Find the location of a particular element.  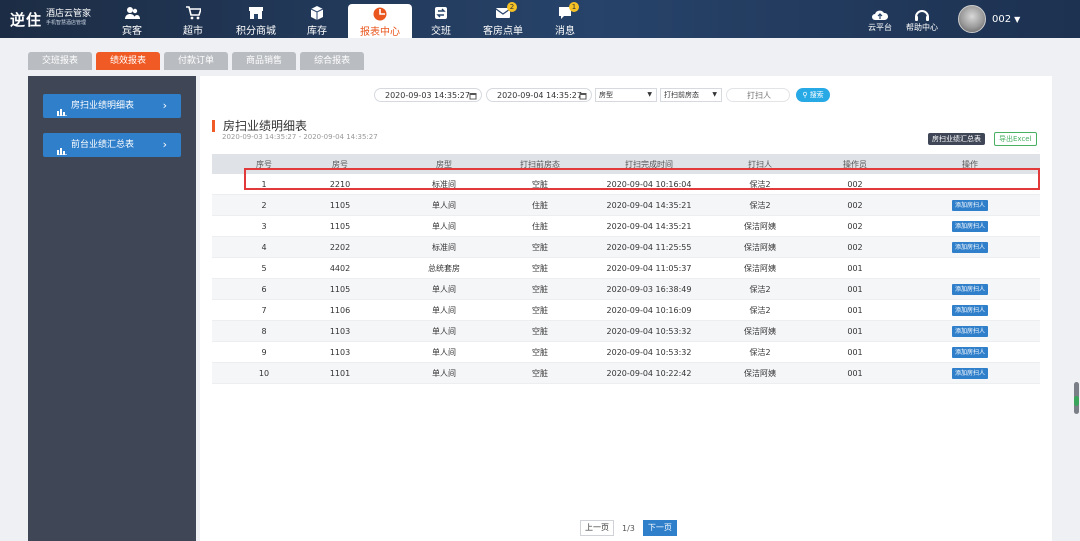

cleaner-input is located at coordinates (758, 95).